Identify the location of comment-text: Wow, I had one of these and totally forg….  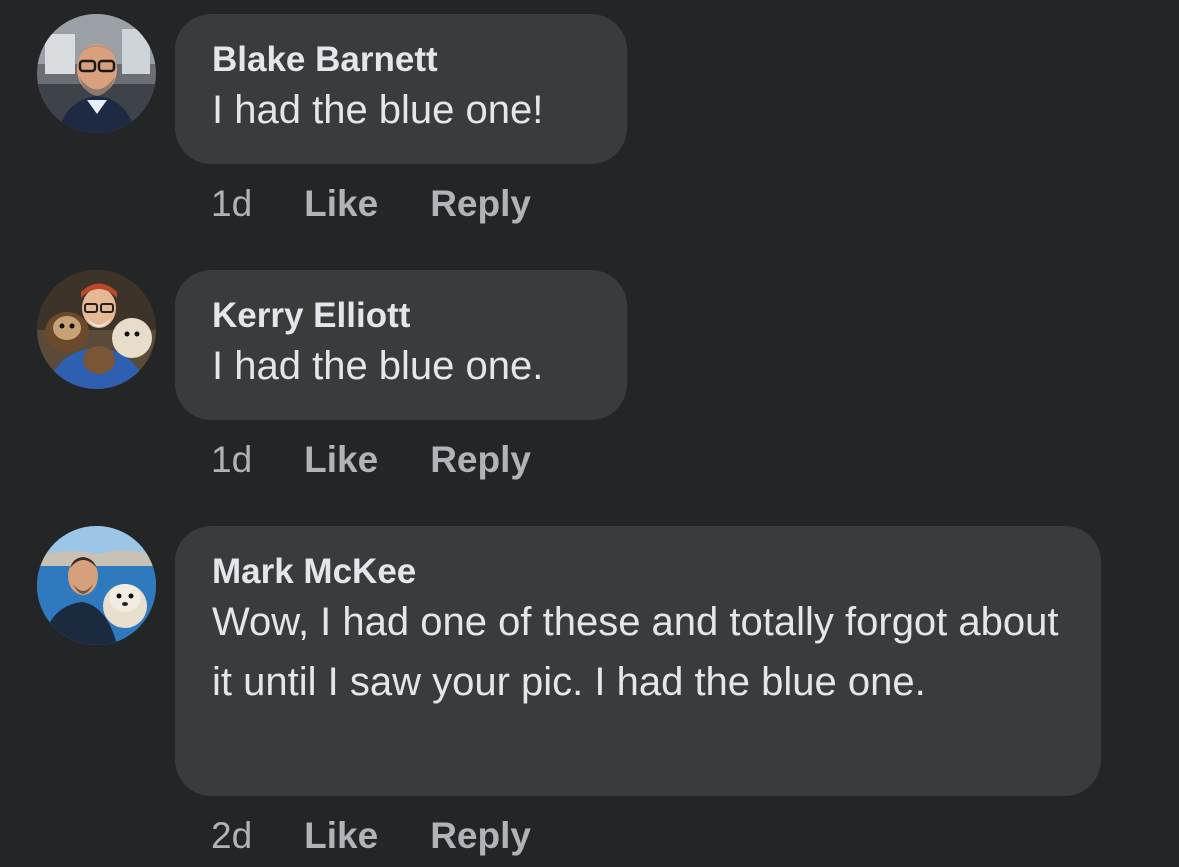
(635, 652).